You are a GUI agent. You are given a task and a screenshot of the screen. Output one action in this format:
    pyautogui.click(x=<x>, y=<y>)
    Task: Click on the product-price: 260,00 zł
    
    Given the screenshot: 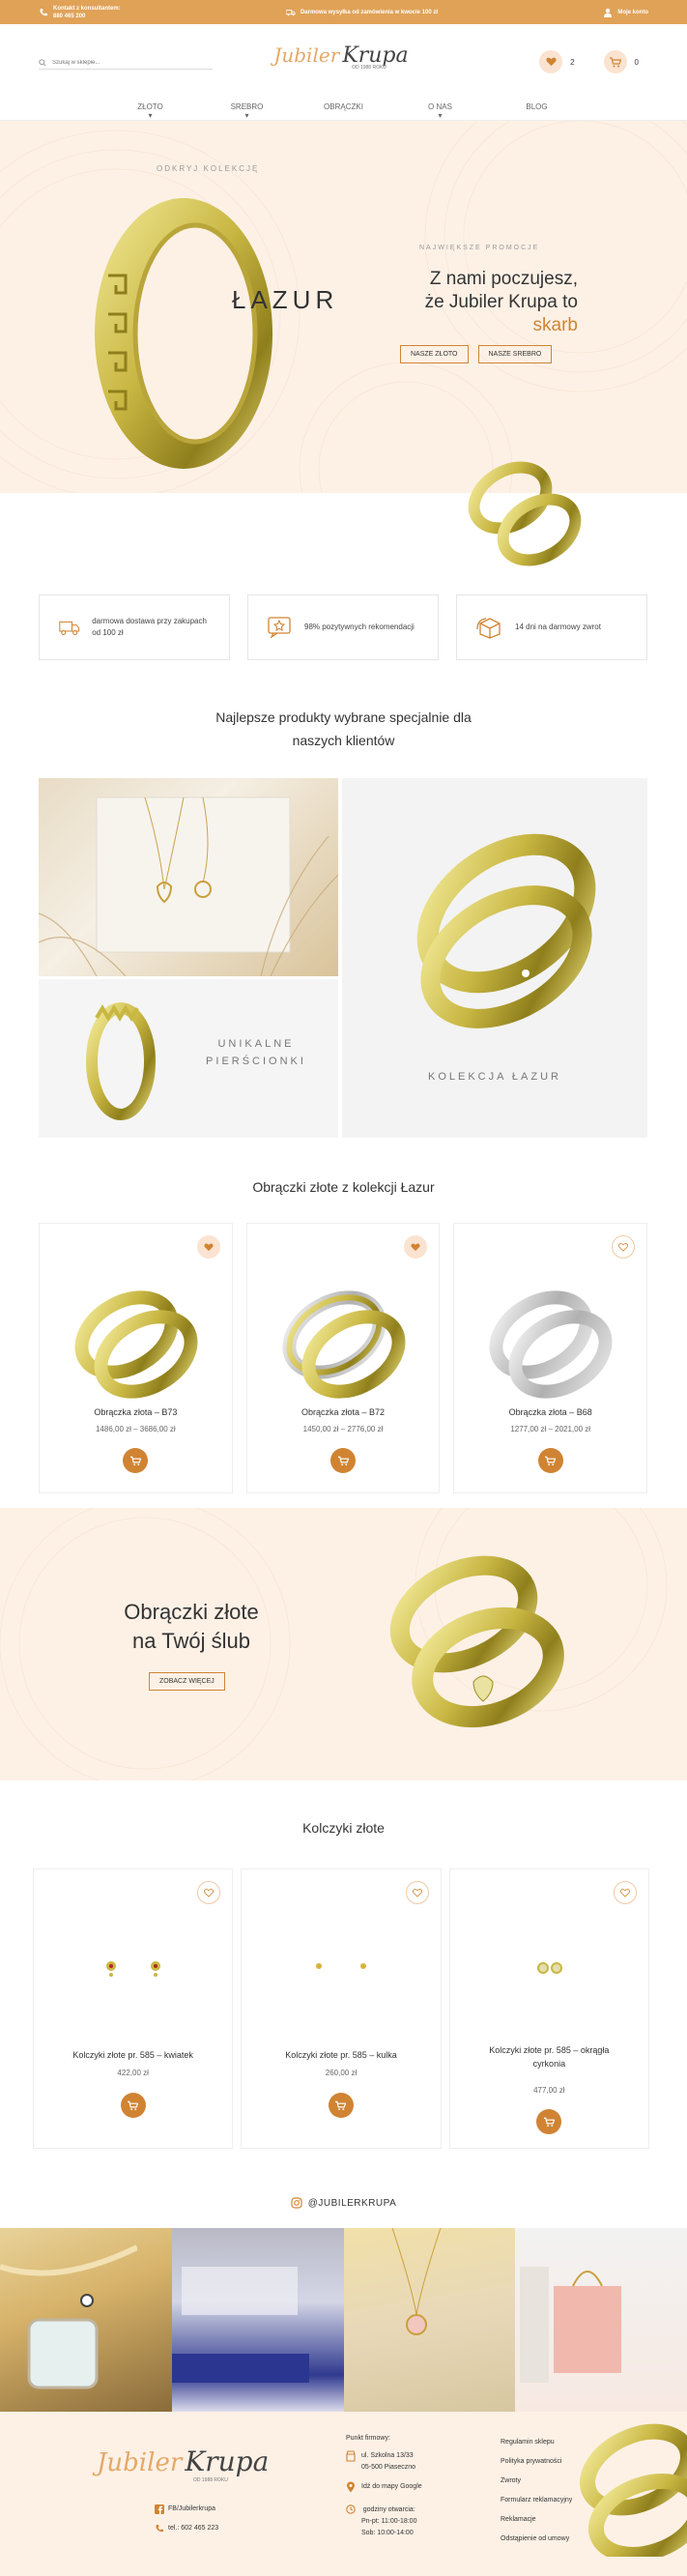 What is the action you would take?
    pyautogui.click(x=341, y=2073)
    